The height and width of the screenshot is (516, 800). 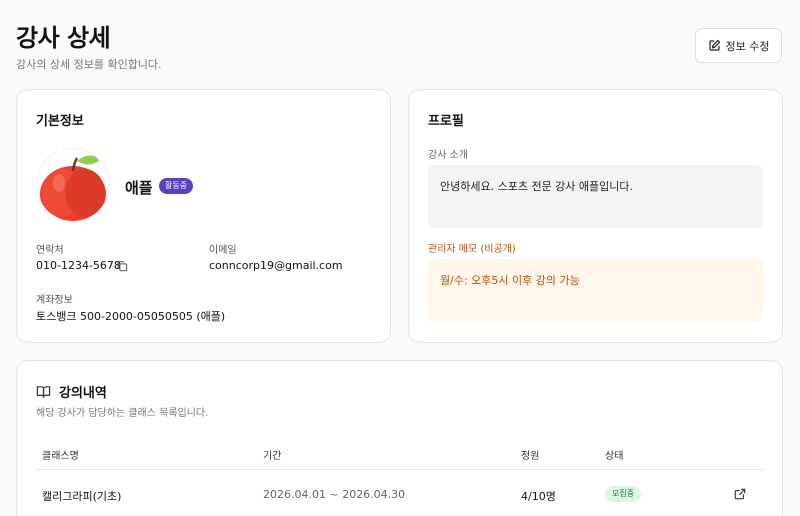 I want to click on page-subtitle: 강사의 상세 정보를 확인합니다., so click(x=89, y=64).